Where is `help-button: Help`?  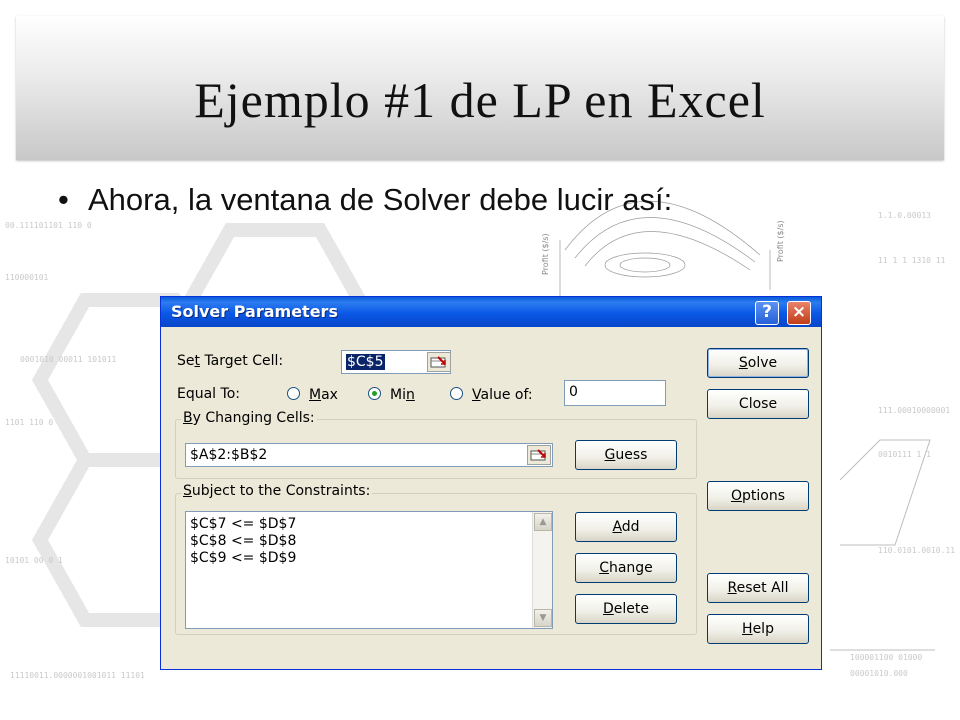 help-button: Help is located at coordinates (758, 629).